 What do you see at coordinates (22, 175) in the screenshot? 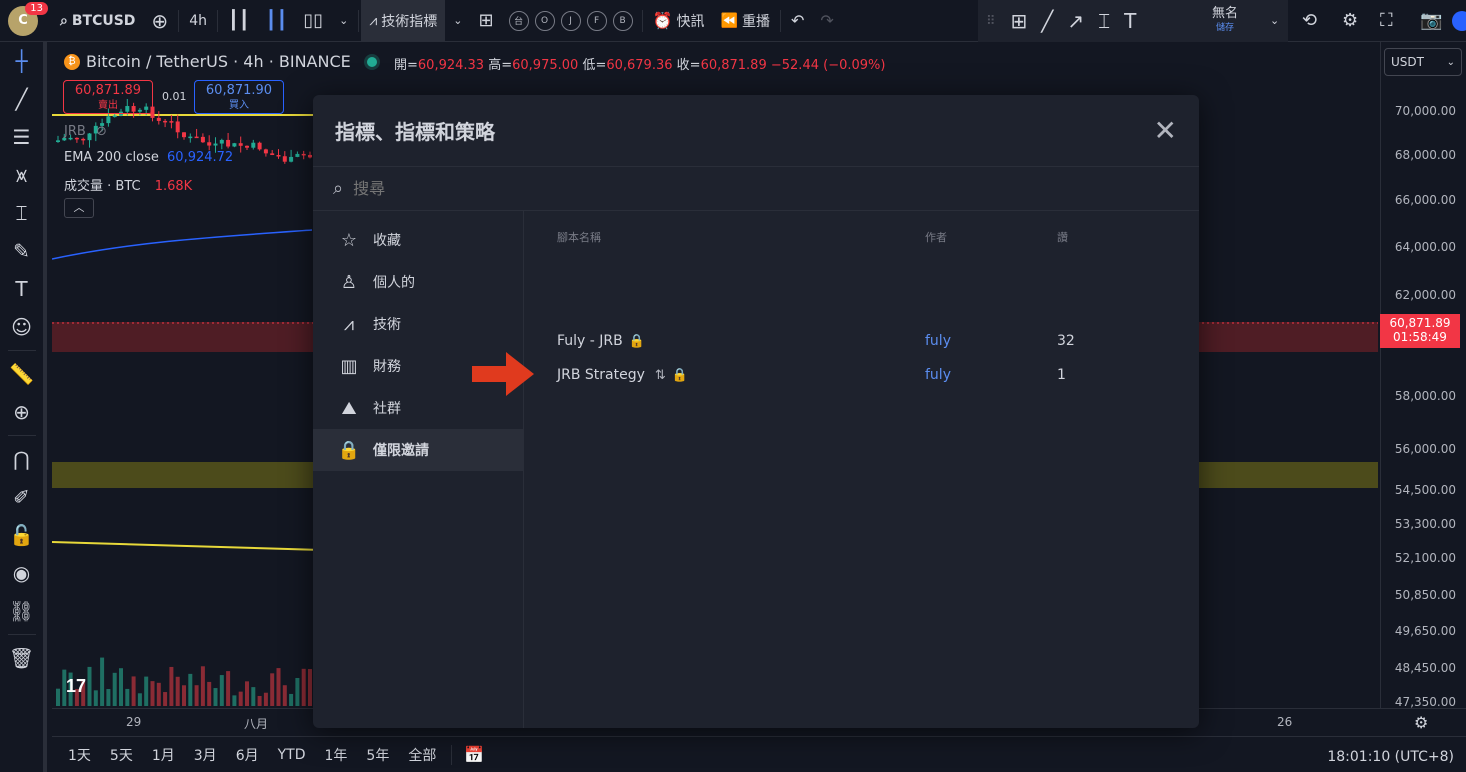
I see `pattern-icon: ⩙` at bounding box center [22, 175].